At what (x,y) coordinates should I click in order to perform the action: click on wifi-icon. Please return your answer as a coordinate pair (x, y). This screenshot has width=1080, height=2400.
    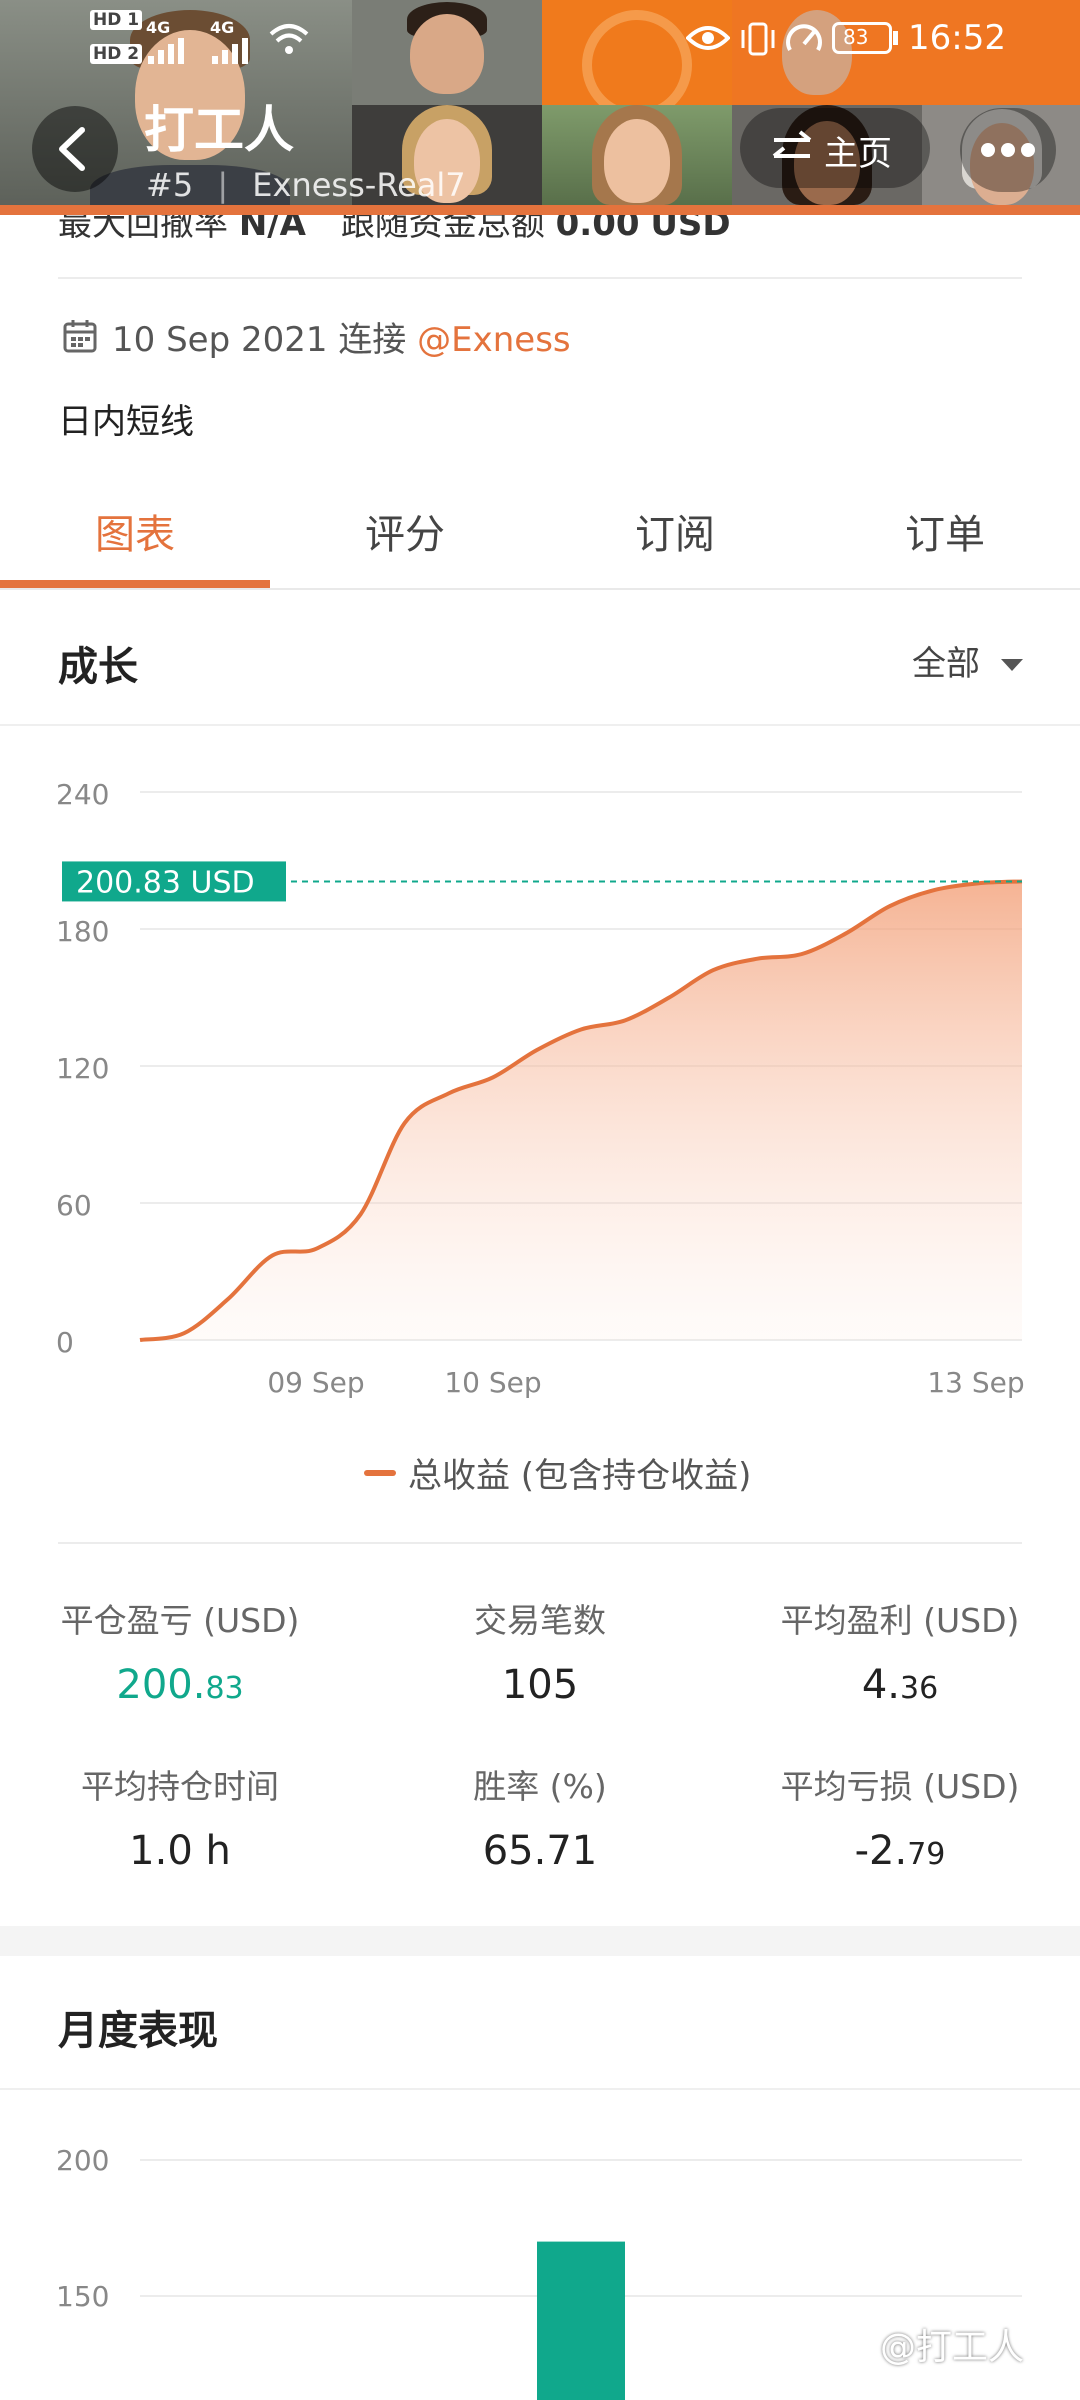
    Looking at the image, I should click on (289, 39).